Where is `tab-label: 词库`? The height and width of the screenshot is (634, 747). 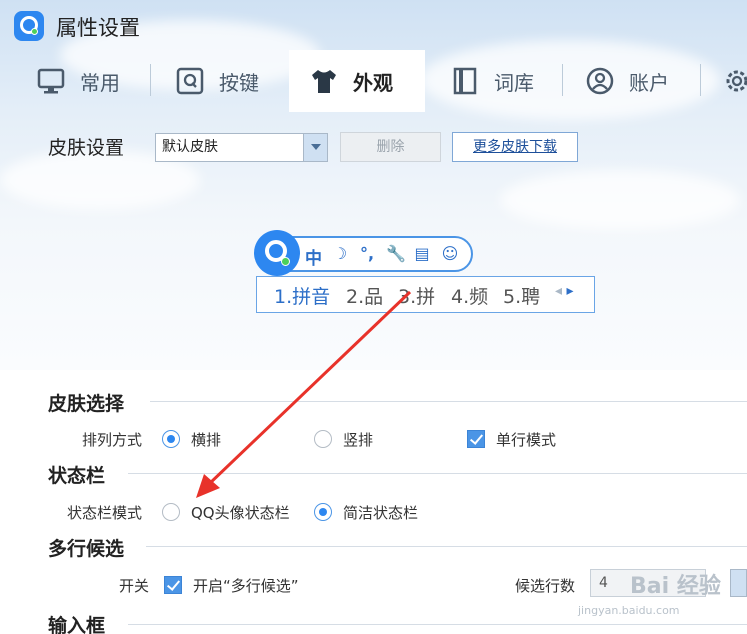
tab-label: 词库 is located at coordinates (514, 82).